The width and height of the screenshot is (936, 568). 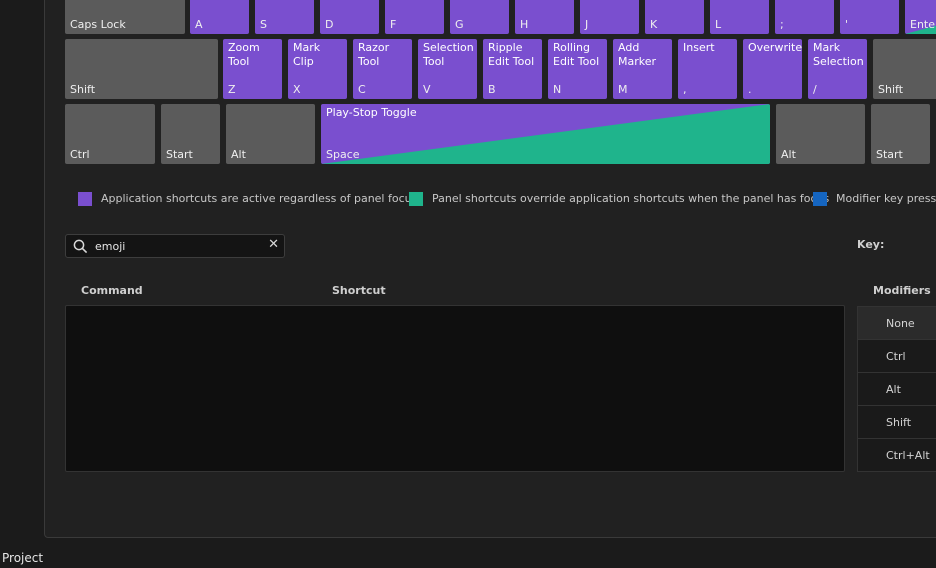 What do you see at coordinates (685, 89) in the screenshot?
I see `key-label: ,` at bounding box center [685, 89].